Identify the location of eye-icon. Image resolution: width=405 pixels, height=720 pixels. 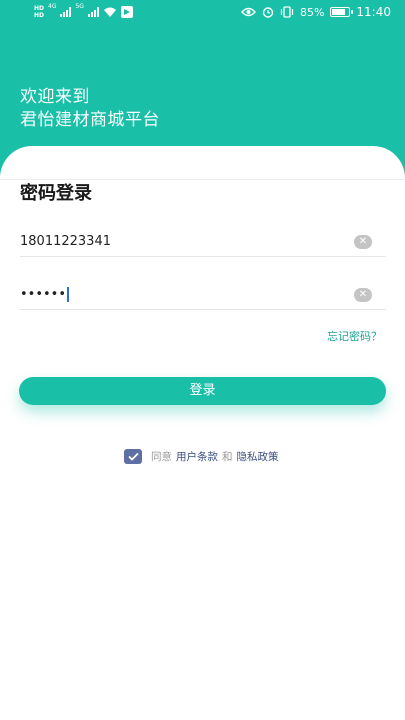
(248, 12).